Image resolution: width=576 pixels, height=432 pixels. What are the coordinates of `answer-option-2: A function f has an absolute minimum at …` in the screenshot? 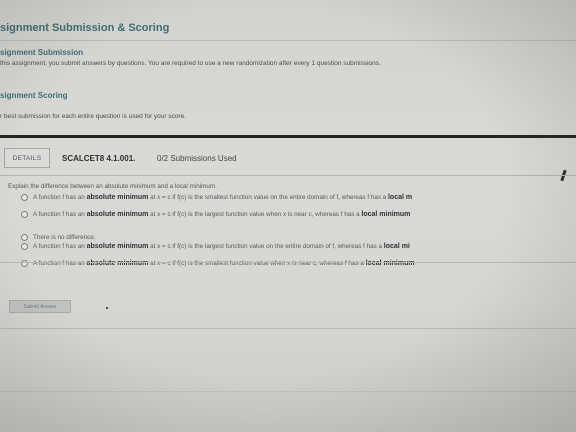 It's located at (215, 214).